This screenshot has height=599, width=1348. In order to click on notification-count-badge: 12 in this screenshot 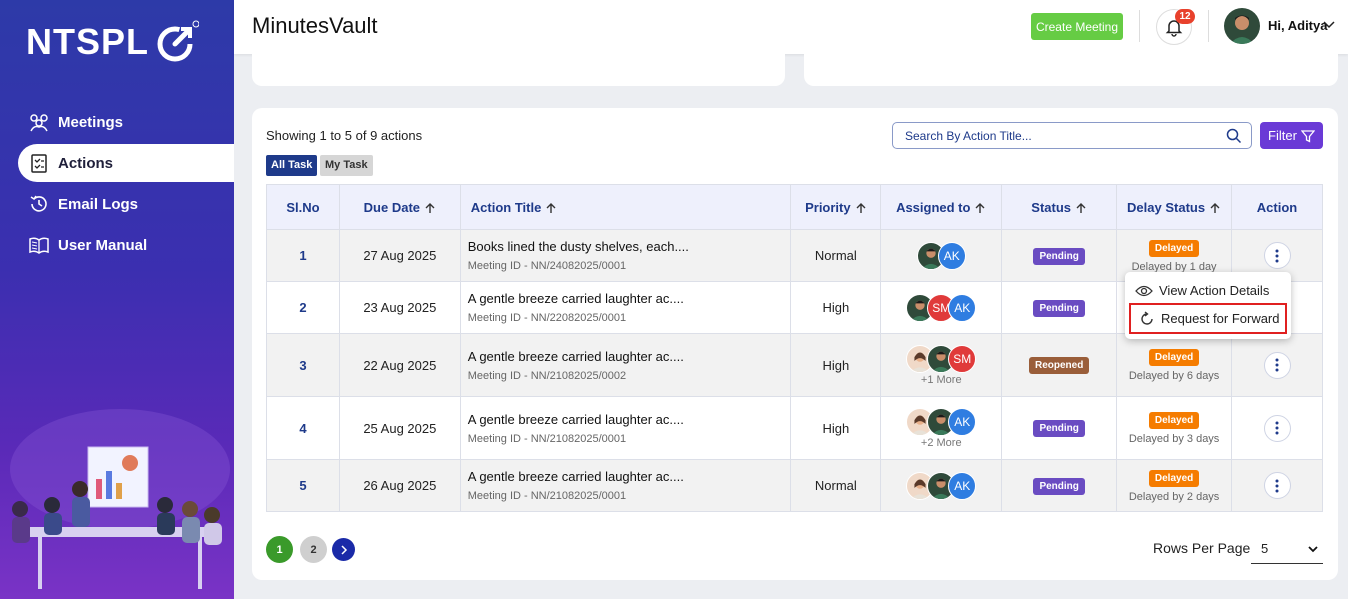, I will do `click(1185, 16)`.